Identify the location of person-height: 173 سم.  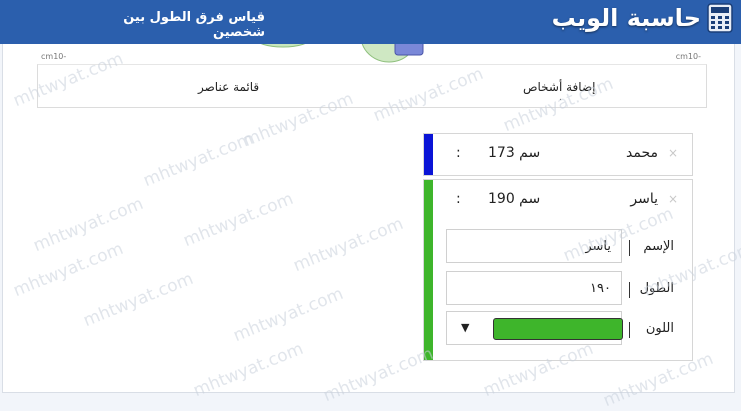
(514, 153).